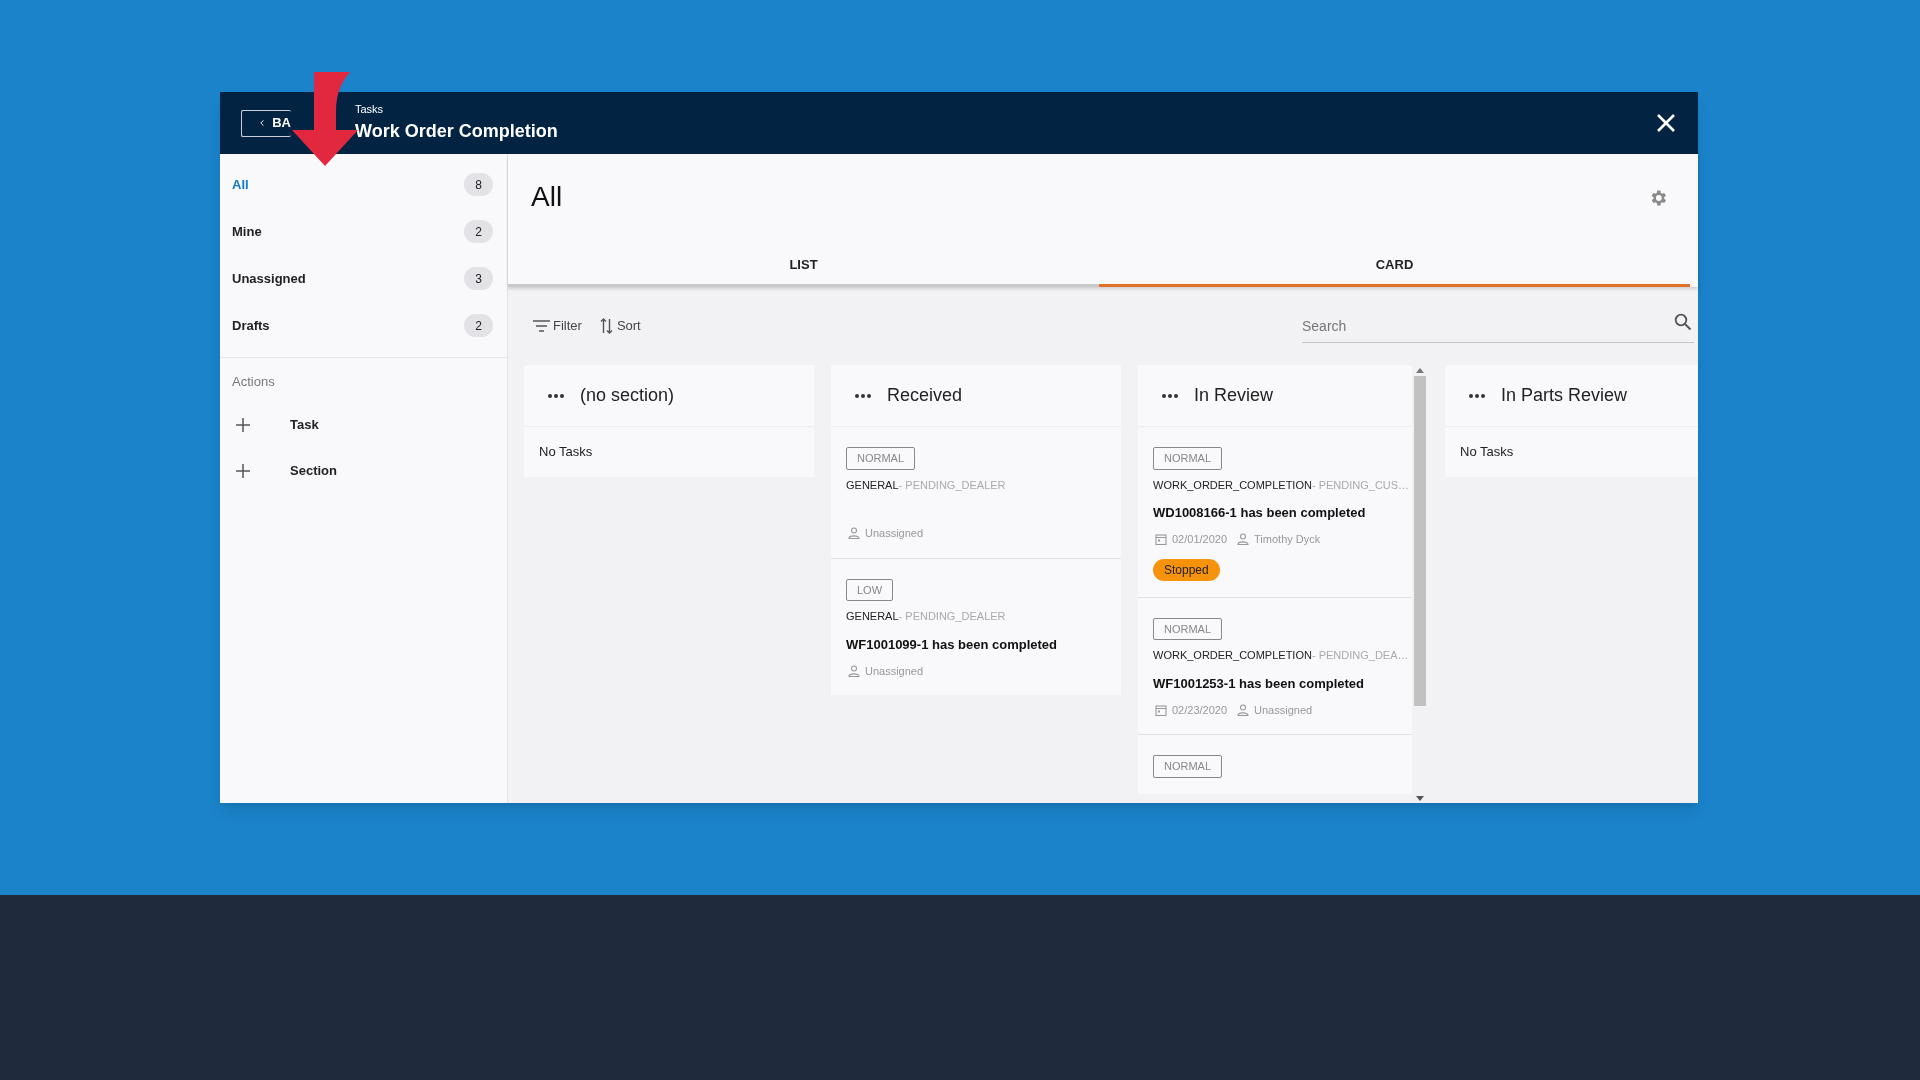  What do you see at coordinates (1420, 370) in the screenshot?
I see `scroll-up-icon` at bounding box center [1420, 370].